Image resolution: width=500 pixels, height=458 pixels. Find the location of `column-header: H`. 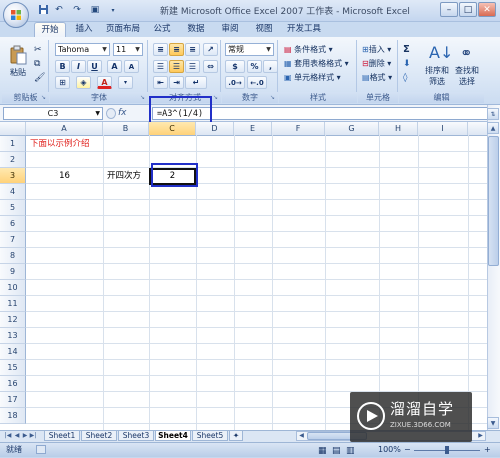

column-header: H is located at coordinates (398, 128).